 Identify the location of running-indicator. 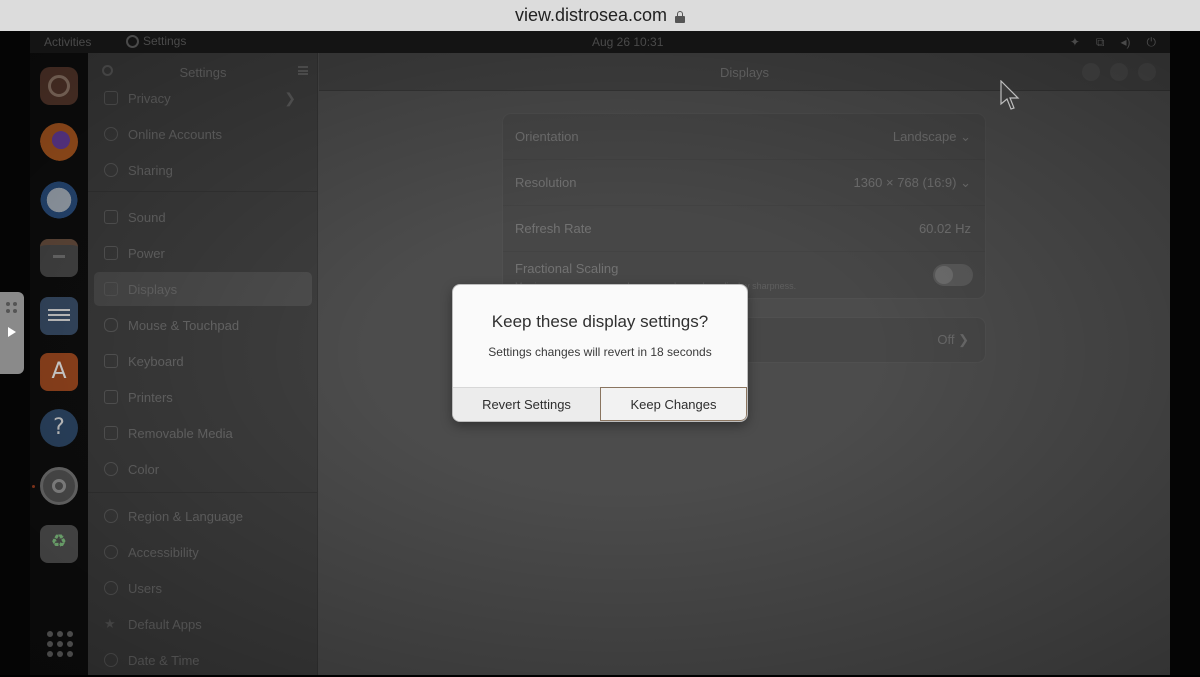
(33, 486).